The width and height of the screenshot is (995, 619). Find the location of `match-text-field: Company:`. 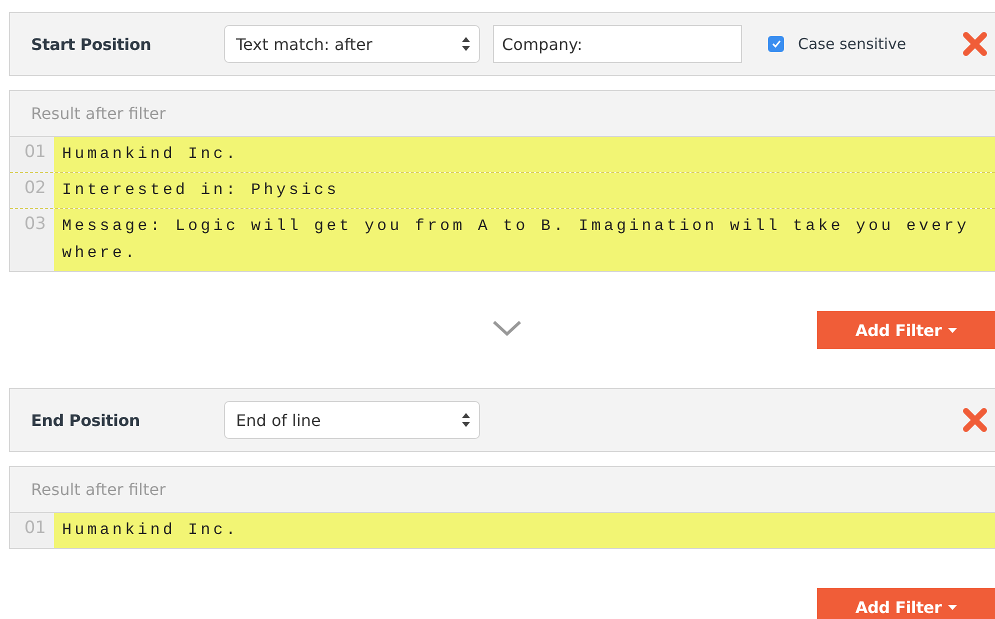

match-text-field: Company: is located at coordinates (617, 44).